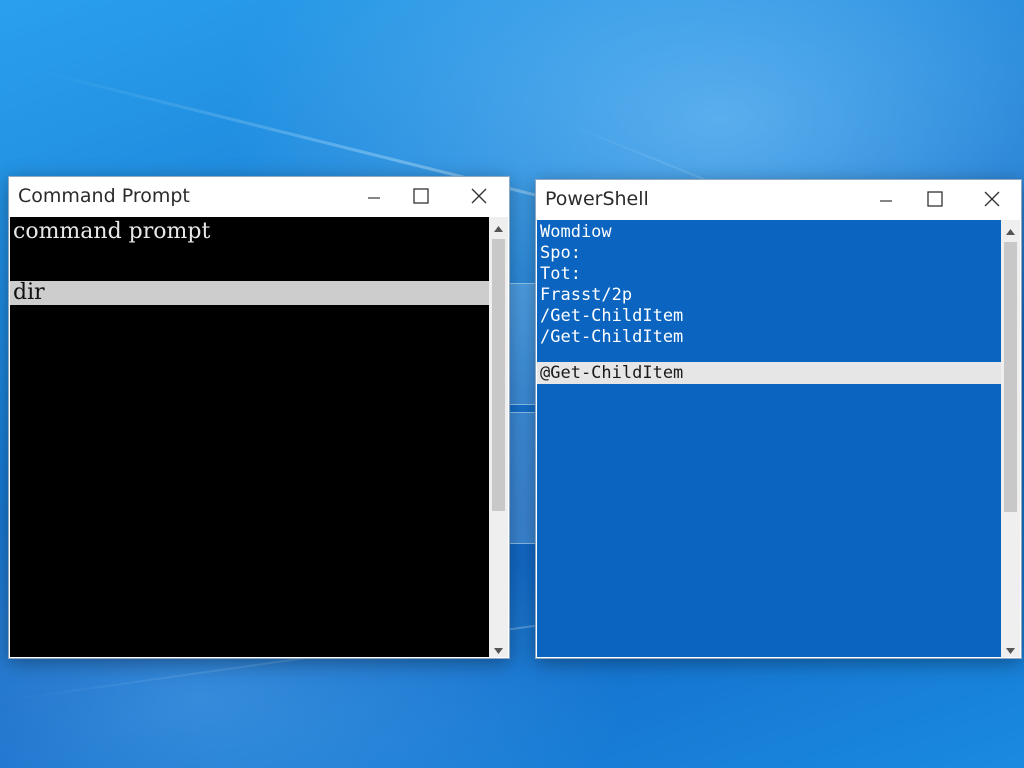  Describe the element at coordinates (560, 274) in the screenshot. I see `console-line: Tot:` at that location.